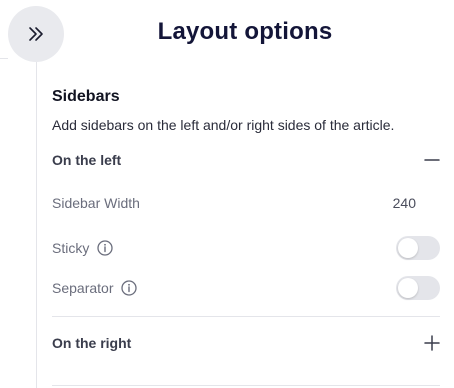 The image size is (454, 388). I want to click on separator-toggle, so click(418, 288).